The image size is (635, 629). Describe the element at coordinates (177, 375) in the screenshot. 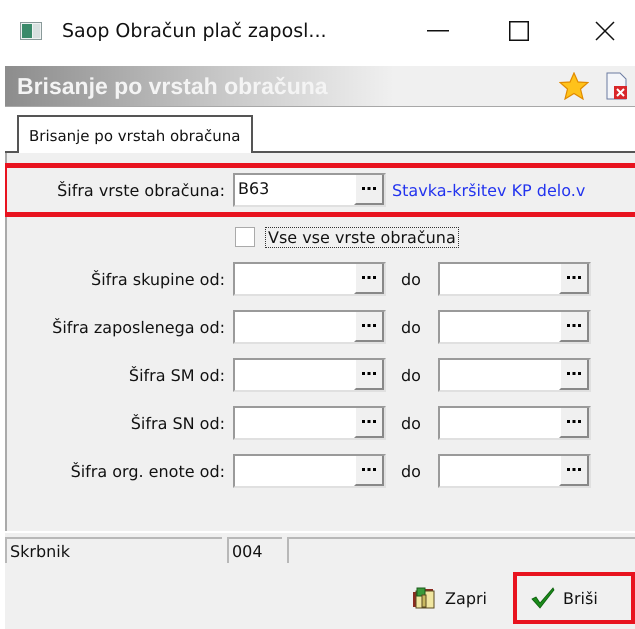

I see `field-label: Šifra SM od:` at that location.